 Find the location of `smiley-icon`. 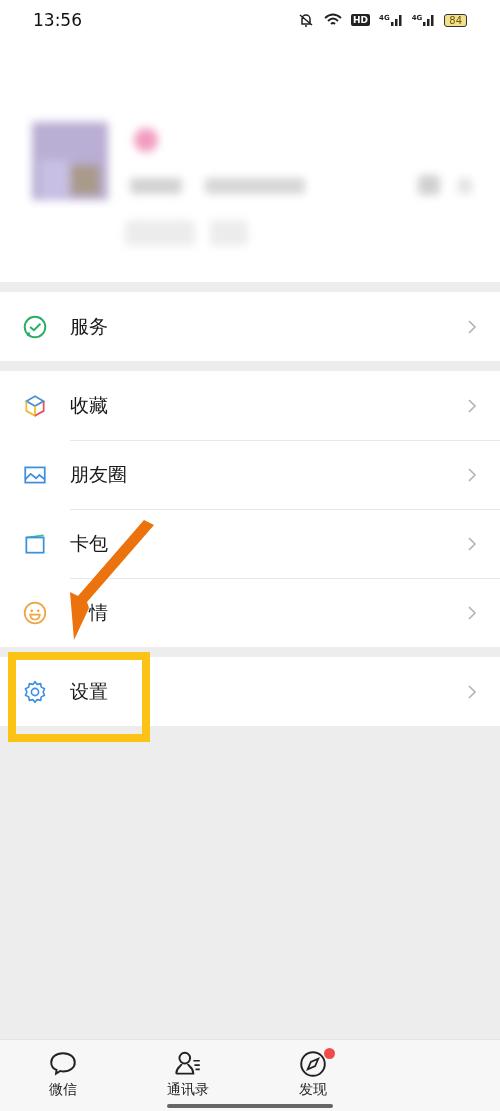

smiley-icon is located at coordinates (35, 612).